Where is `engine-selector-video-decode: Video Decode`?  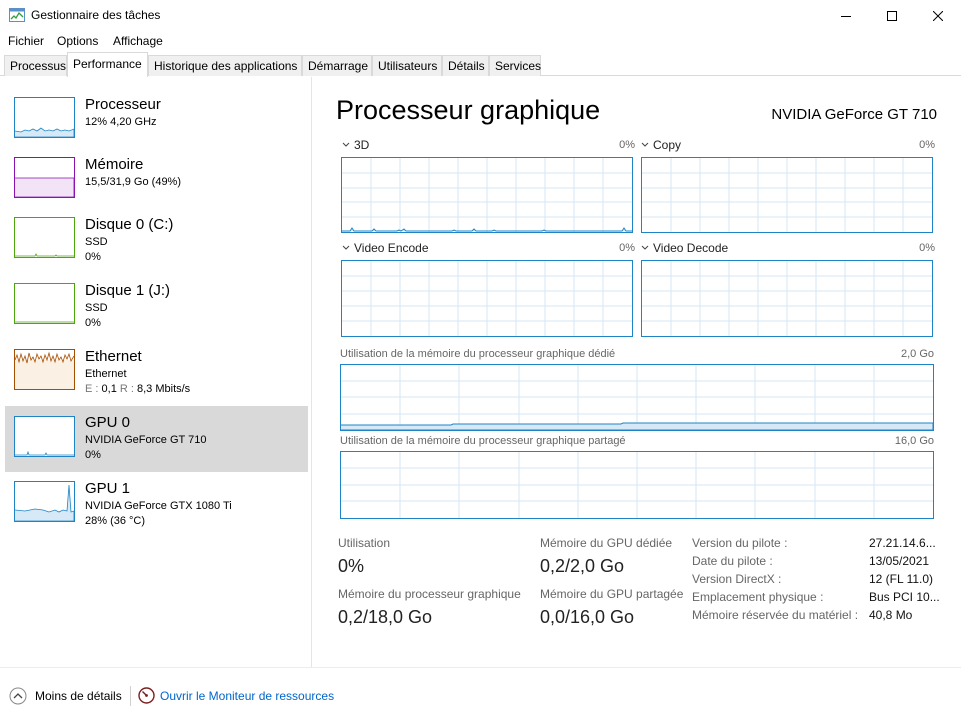
engine-selector-video-decode: Video Decode is located at coordinates (684, 248).